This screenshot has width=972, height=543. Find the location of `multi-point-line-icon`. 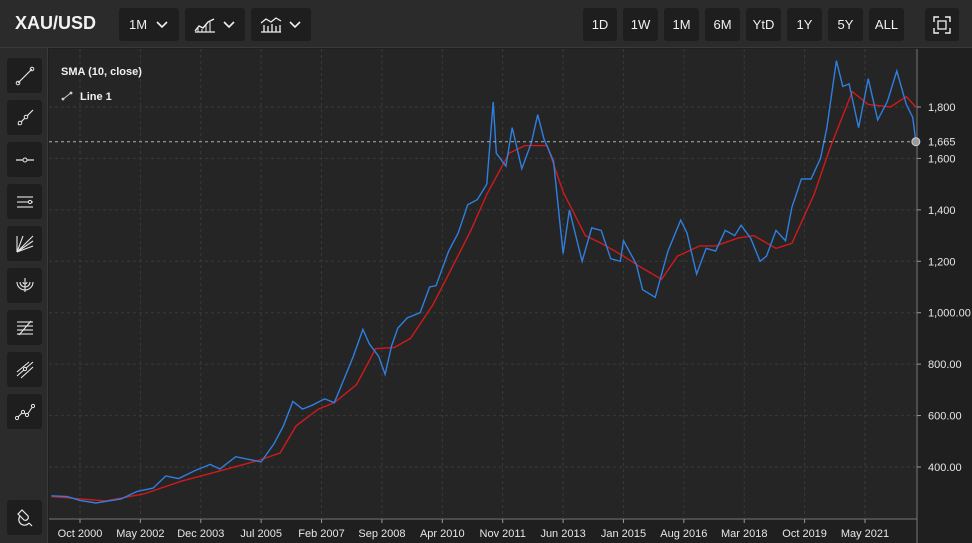

multi-point-line-icon is located at coordinates (24, 411).